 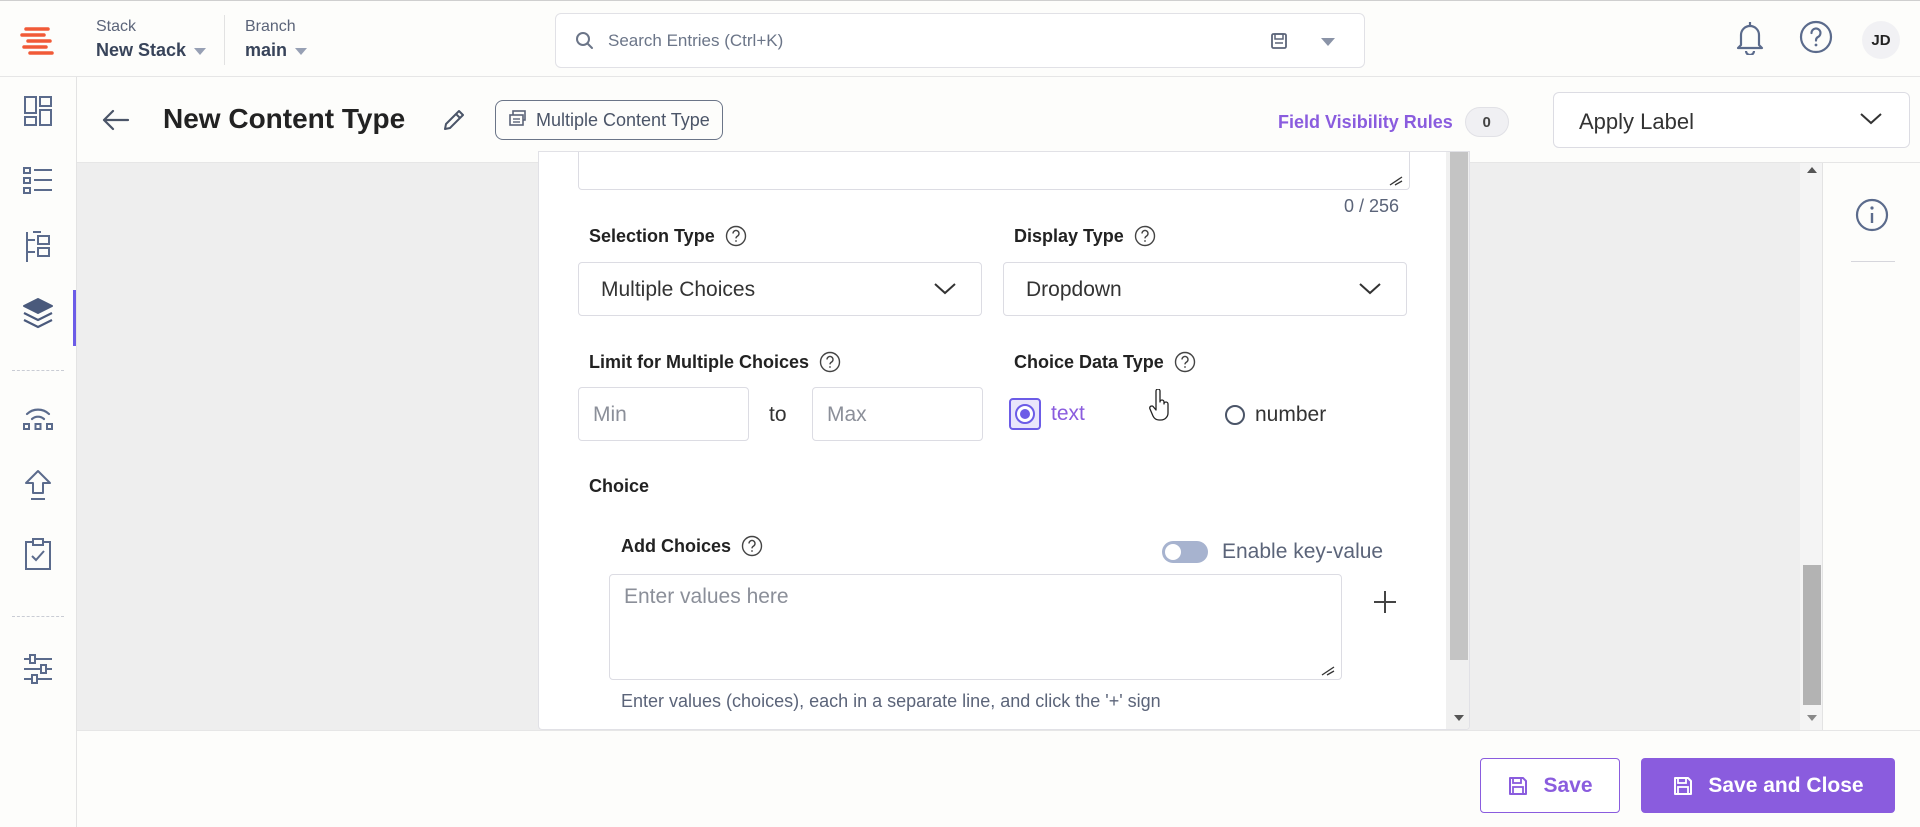 What do you see at coordinates (975, 627) in the screenshot?
I see `choices-textarea: Enter values here` at bounding box center [975, 627].